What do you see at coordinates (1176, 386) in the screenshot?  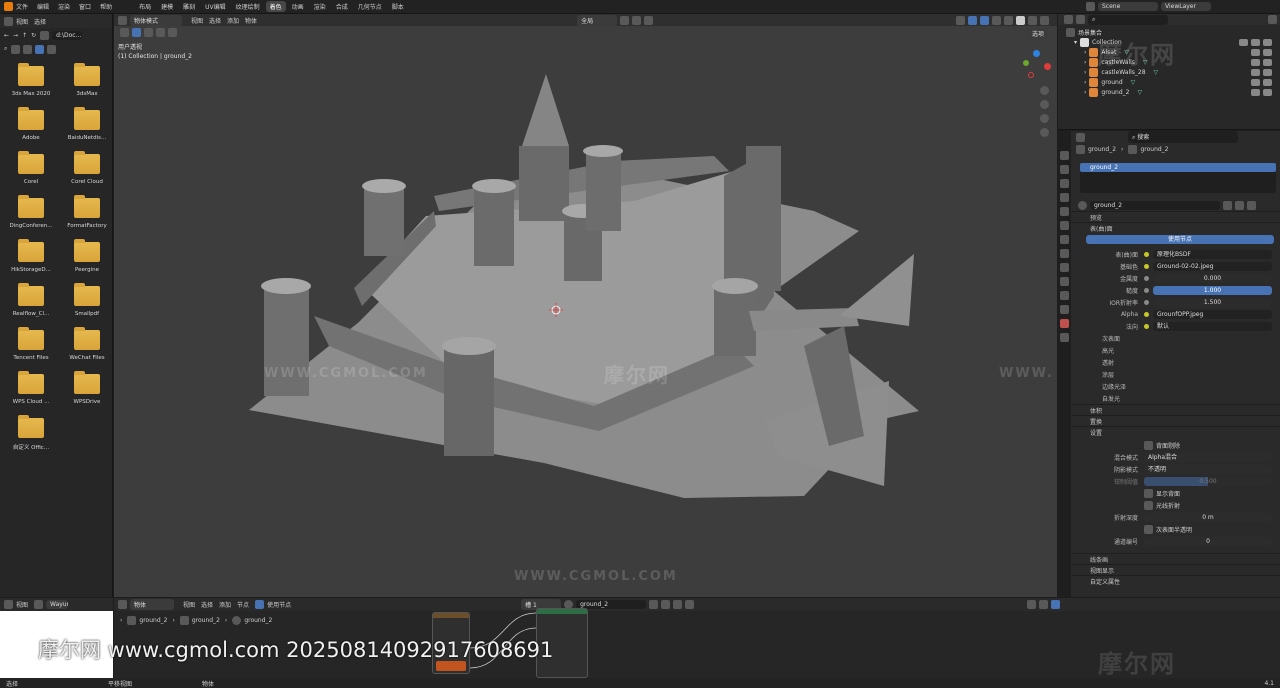 I see `surface-subsection: 边缘光泽` at bounding box center [1176, 386].